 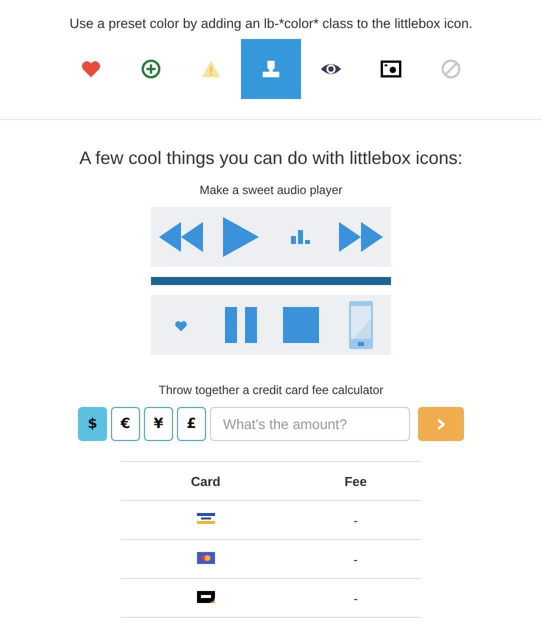 What do you see at coordinates (241, 325) in the screenshot?
I see `pause-icon` at bounding box center [241, 325].